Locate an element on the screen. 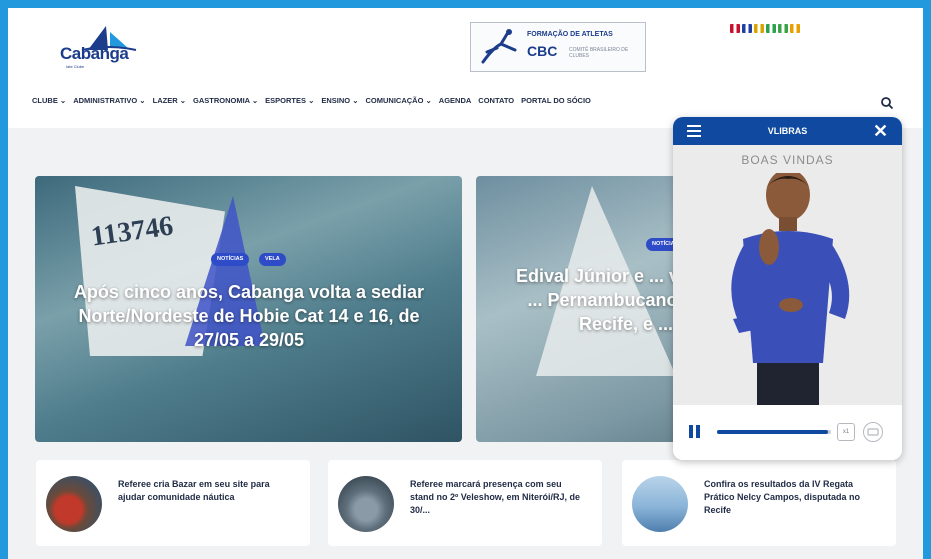 The image size is (931, 559). nav-item: COMUNICAÇÃO ⌄ is located at coordinates (399, 100).